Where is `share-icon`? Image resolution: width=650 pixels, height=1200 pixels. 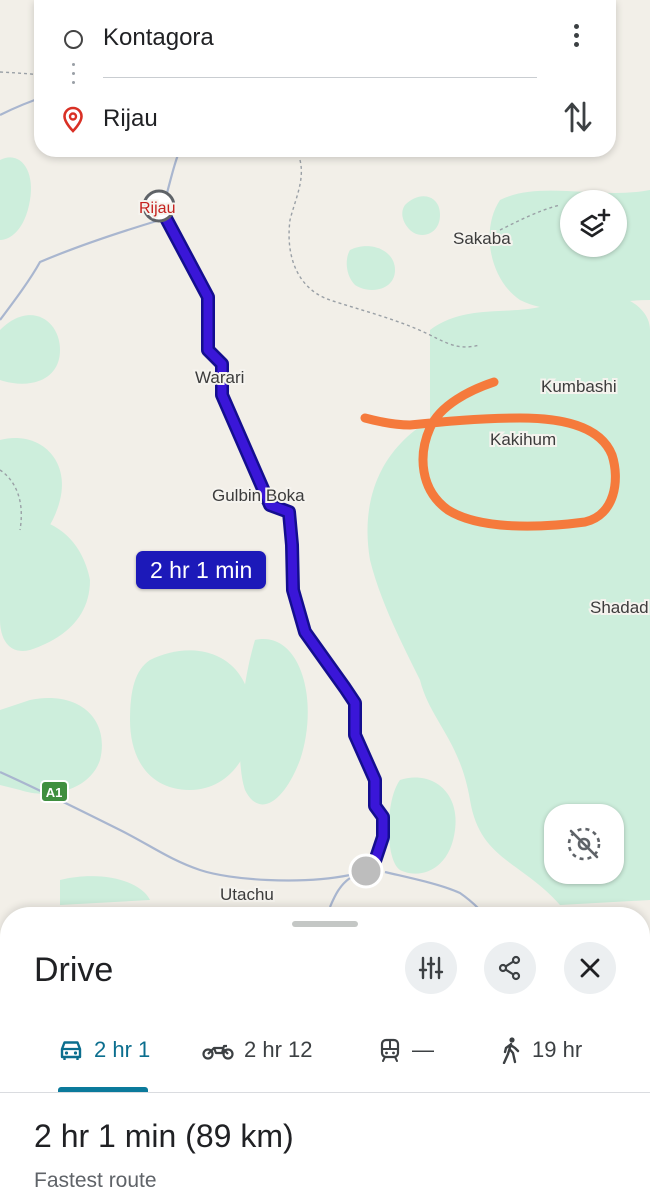
share-icon is located at coordinates (509, 968).